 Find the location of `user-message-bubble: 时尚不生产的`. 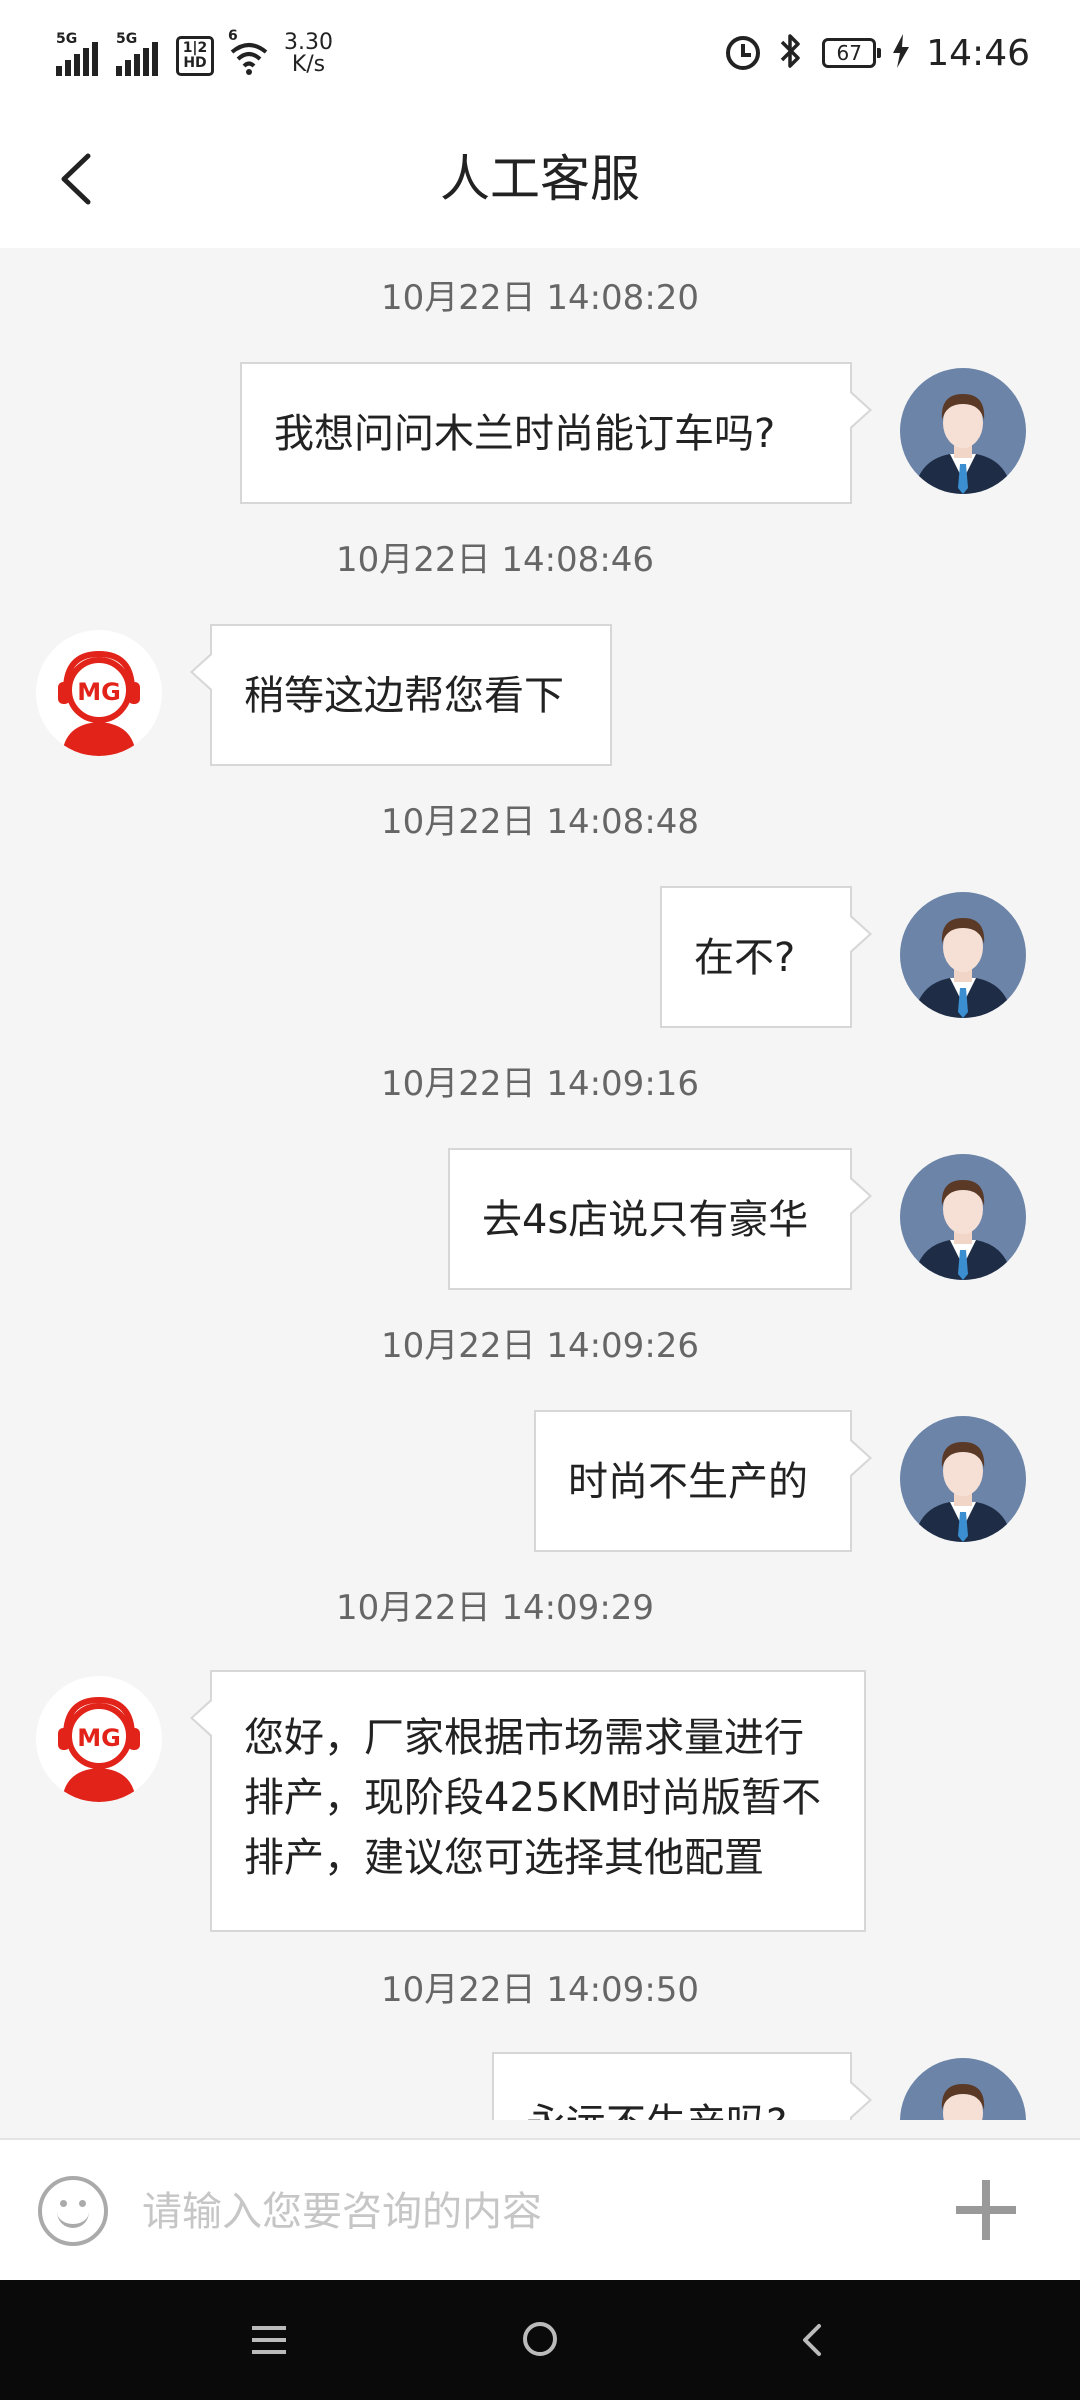

user-message-bubble: 时尚不生产的 is located at coordinates (703, 1481).